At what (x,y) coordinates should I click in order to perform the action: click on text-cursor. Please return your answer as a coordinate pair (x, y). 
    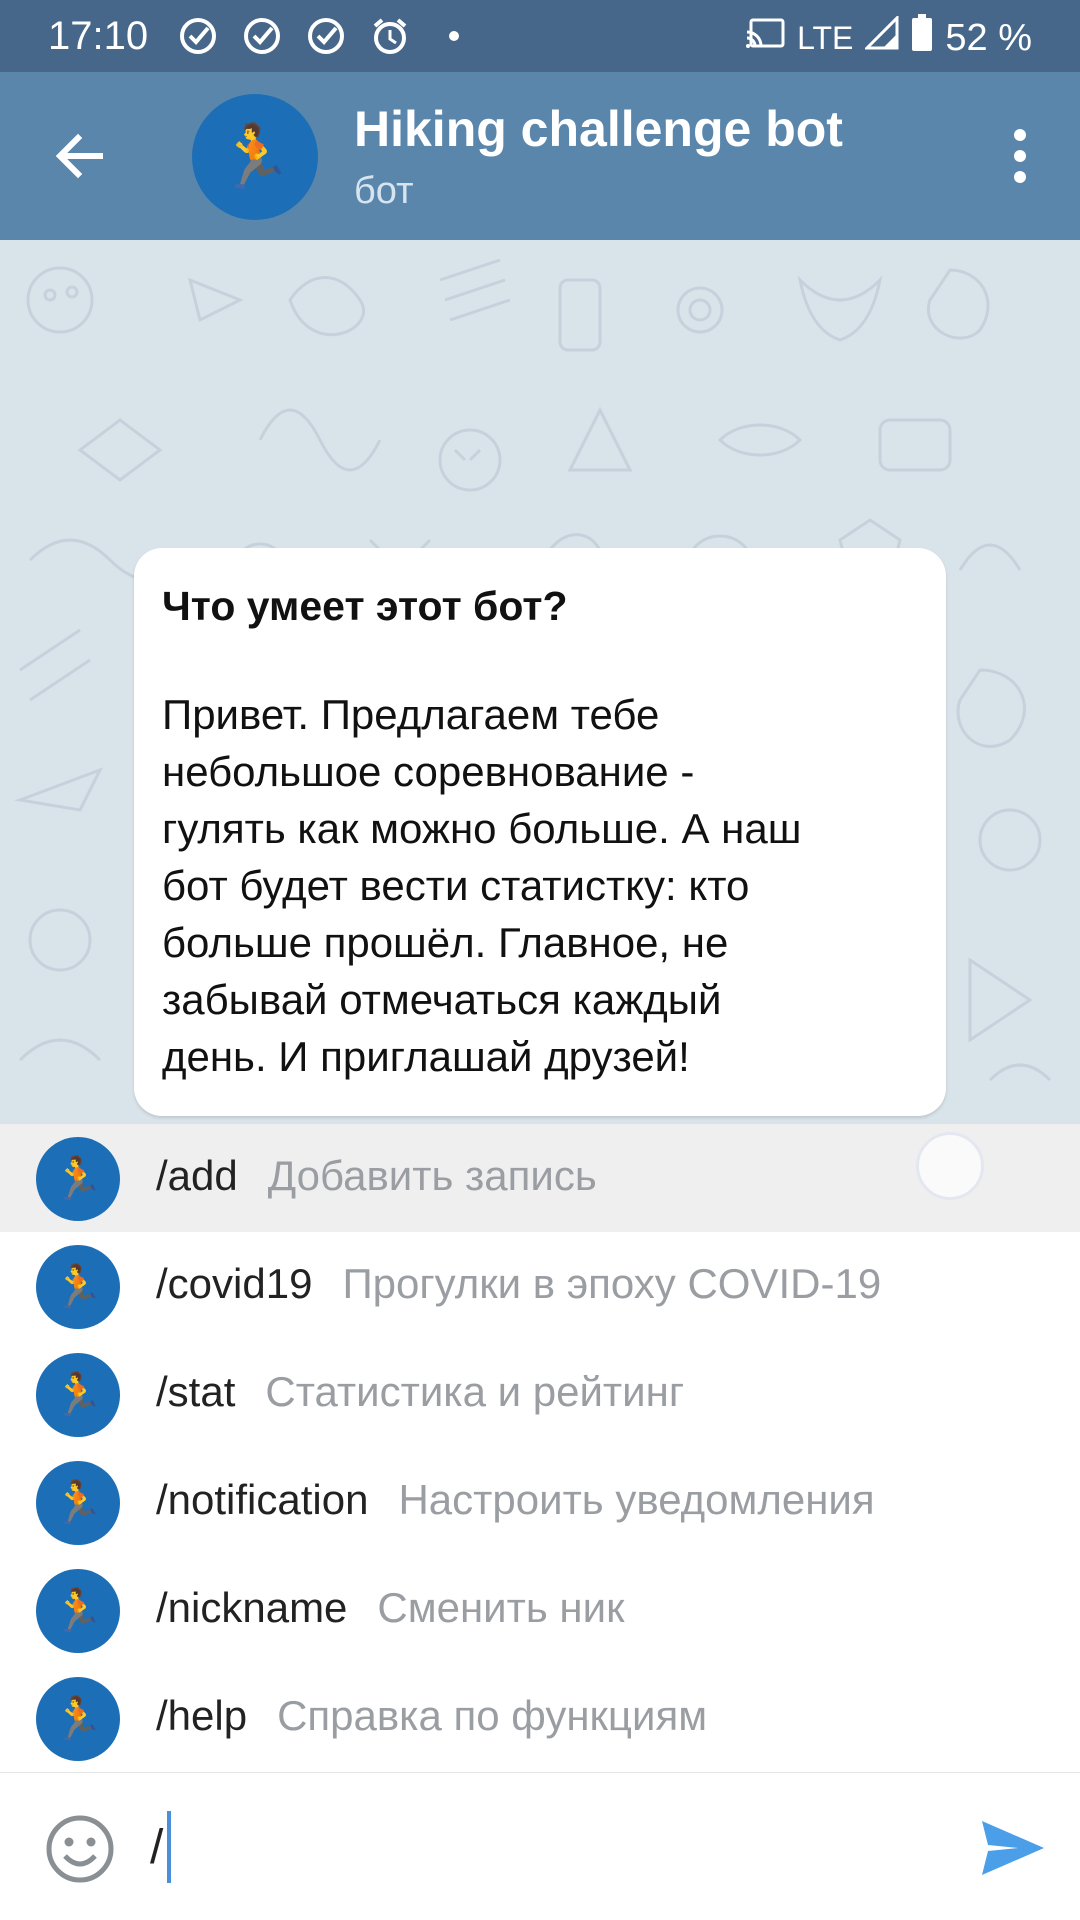
    Looking at the image, I should click on (169, 1847).